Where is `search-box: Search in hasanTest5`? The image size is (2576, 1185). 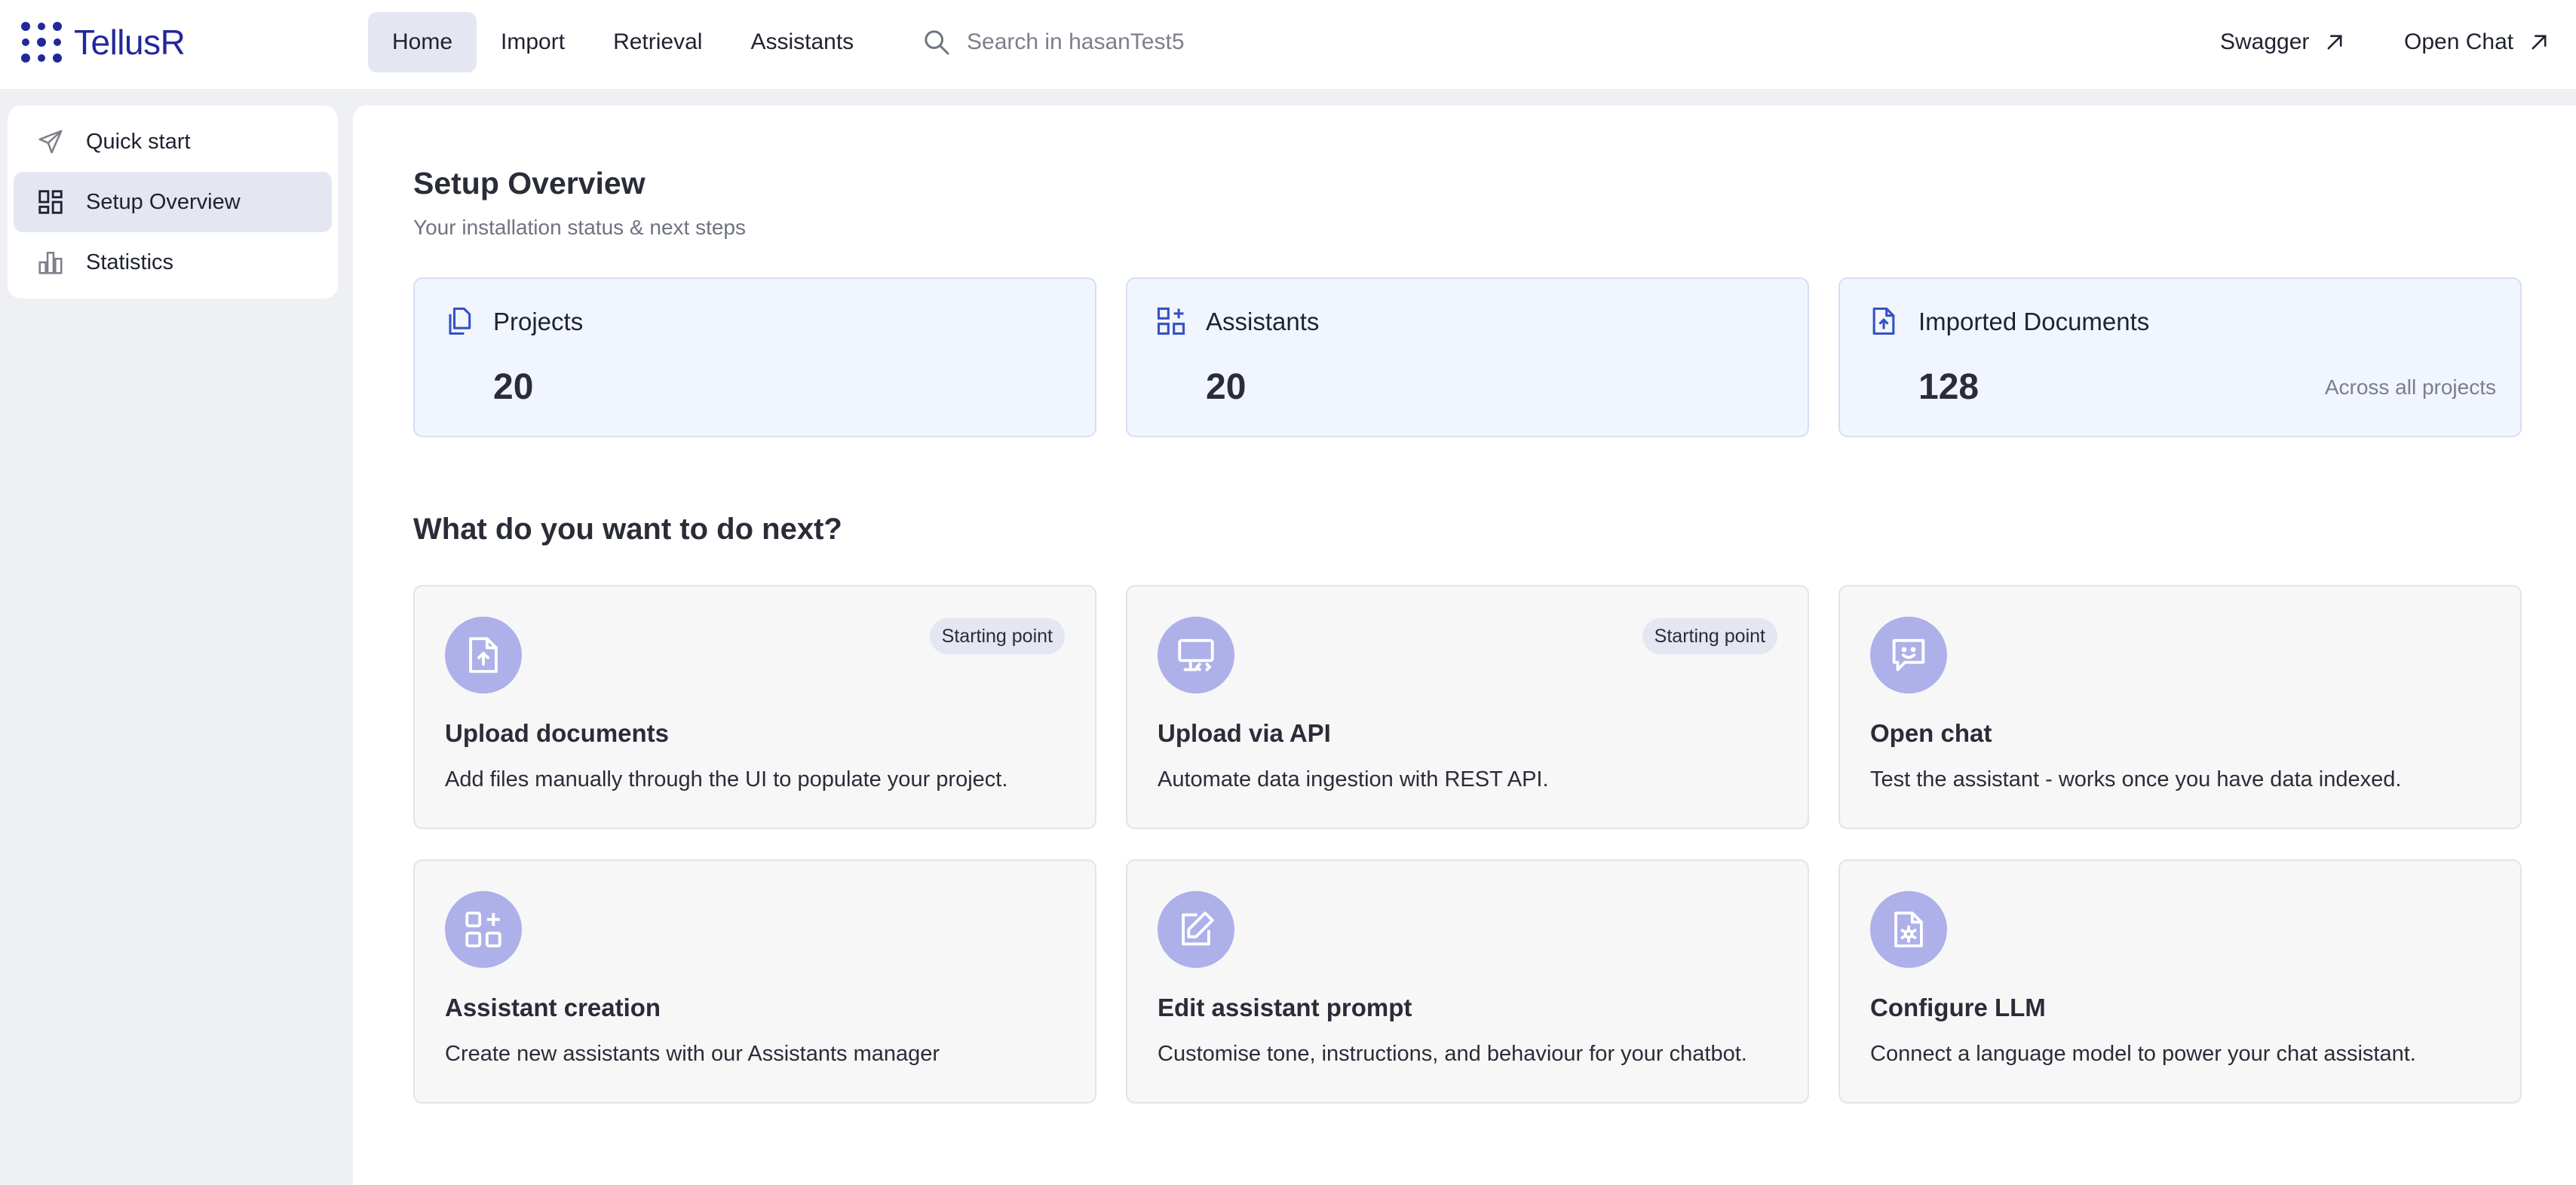
search-box: Search in hasanTest5 is located at coordinates (1053, 42).